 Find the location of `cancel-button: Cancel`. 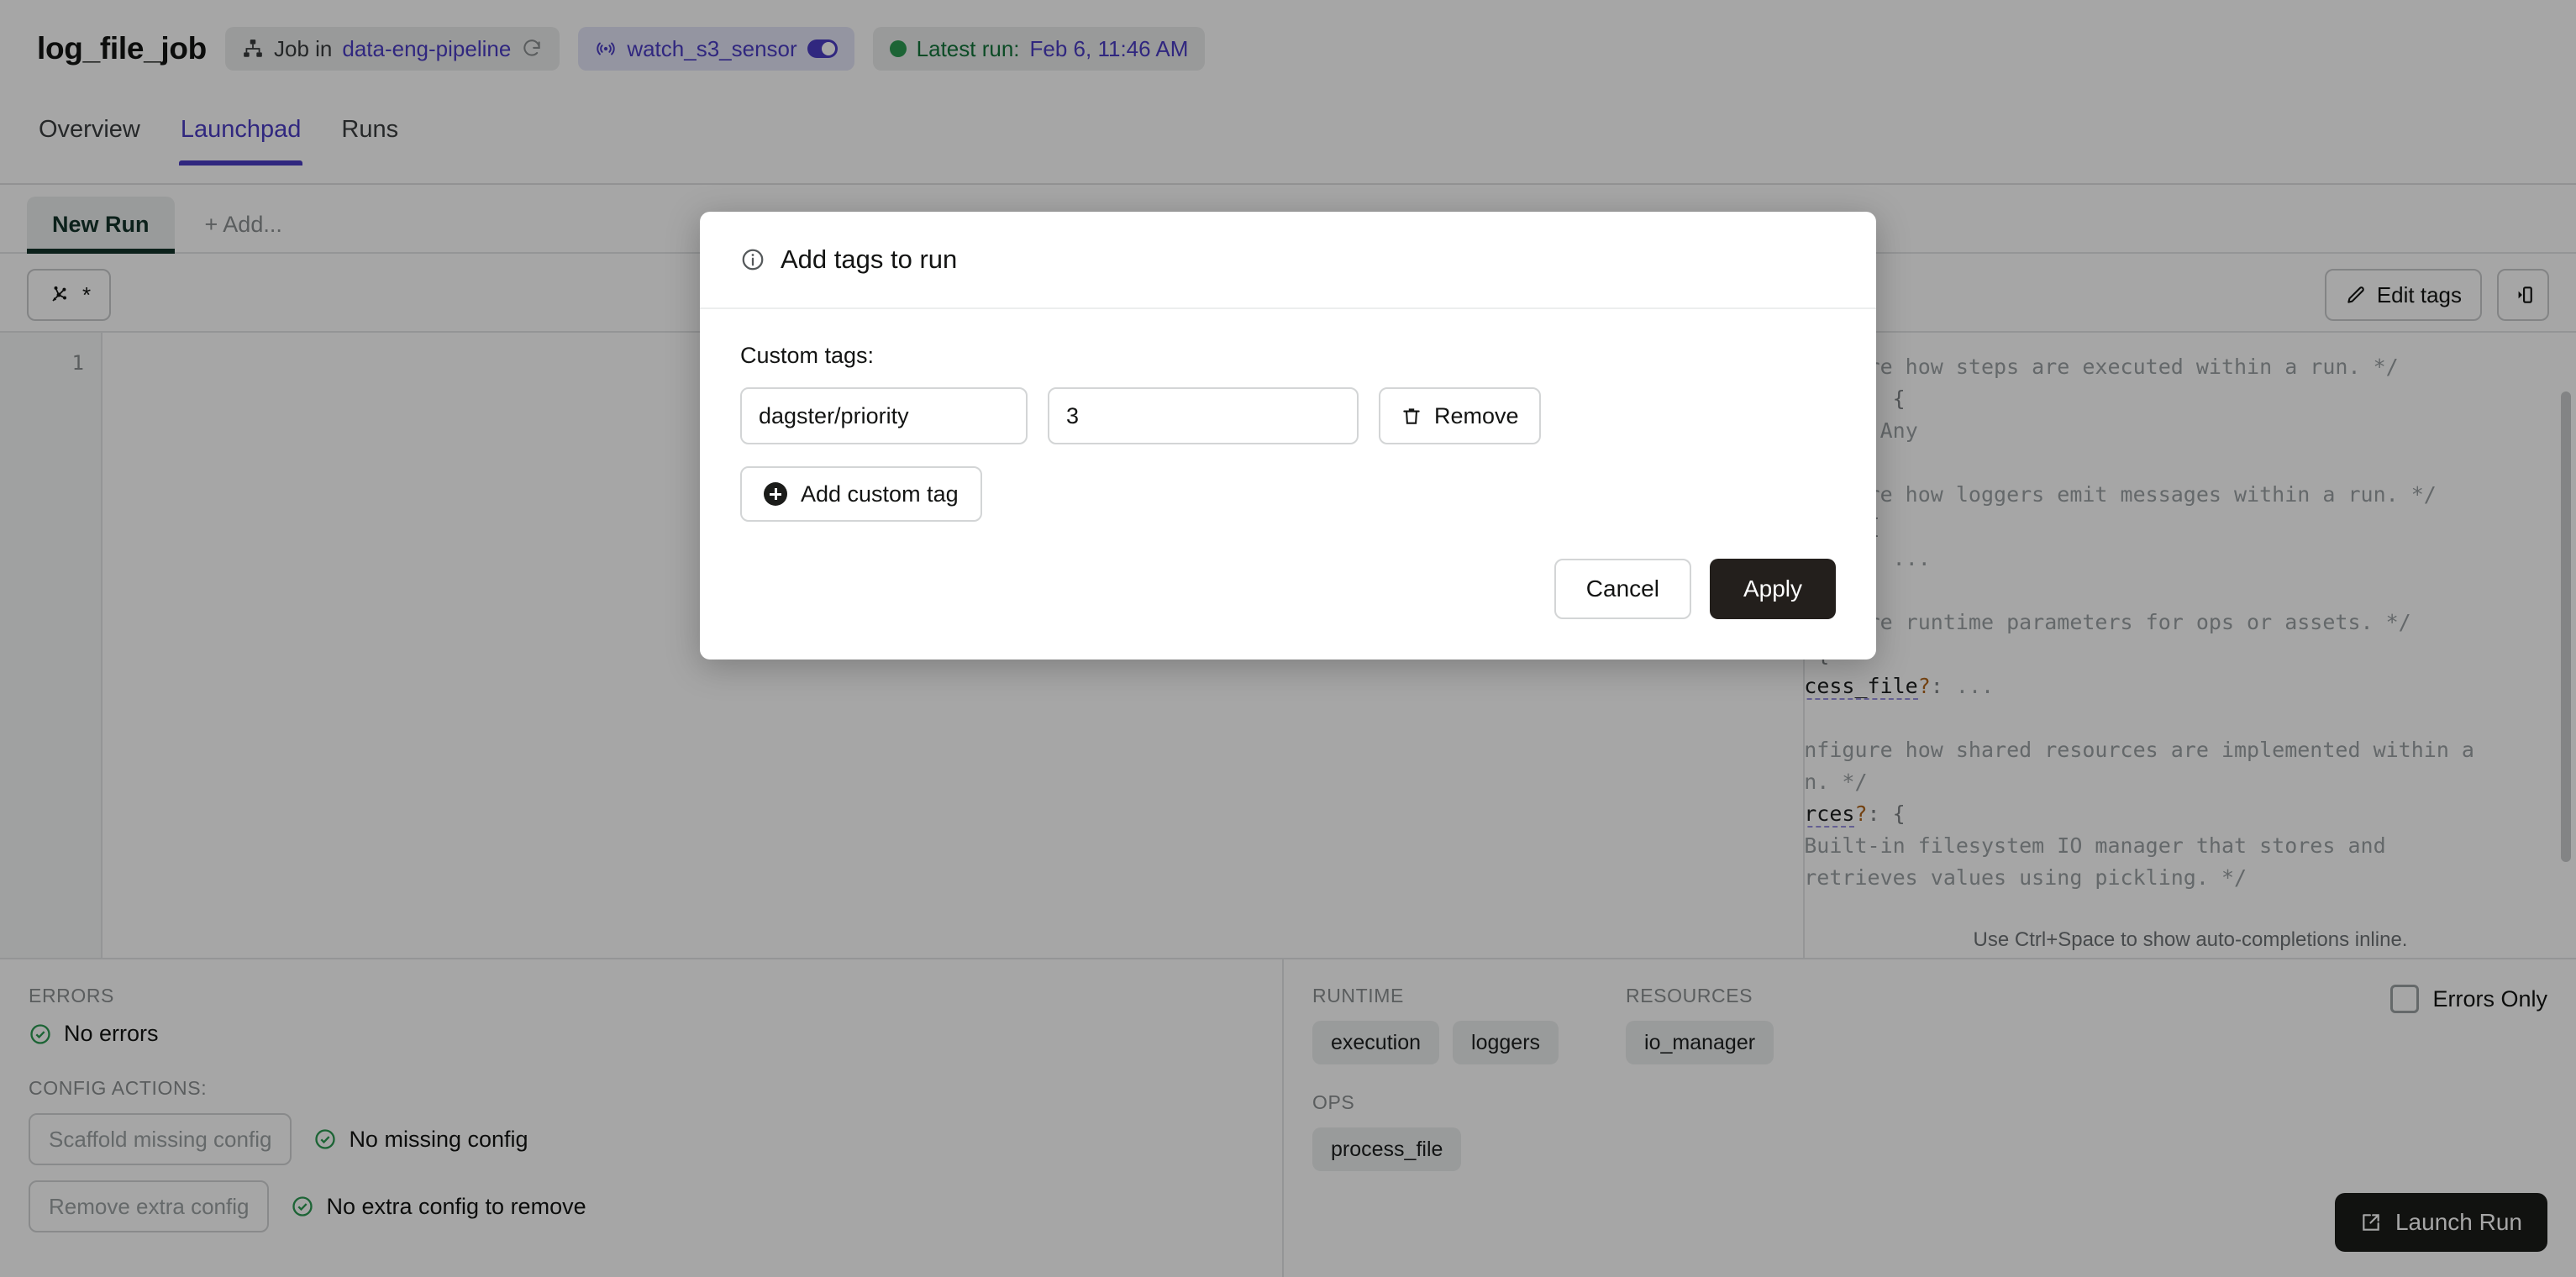

cancel-button: Cancel is located at coordinates (1622, 589).